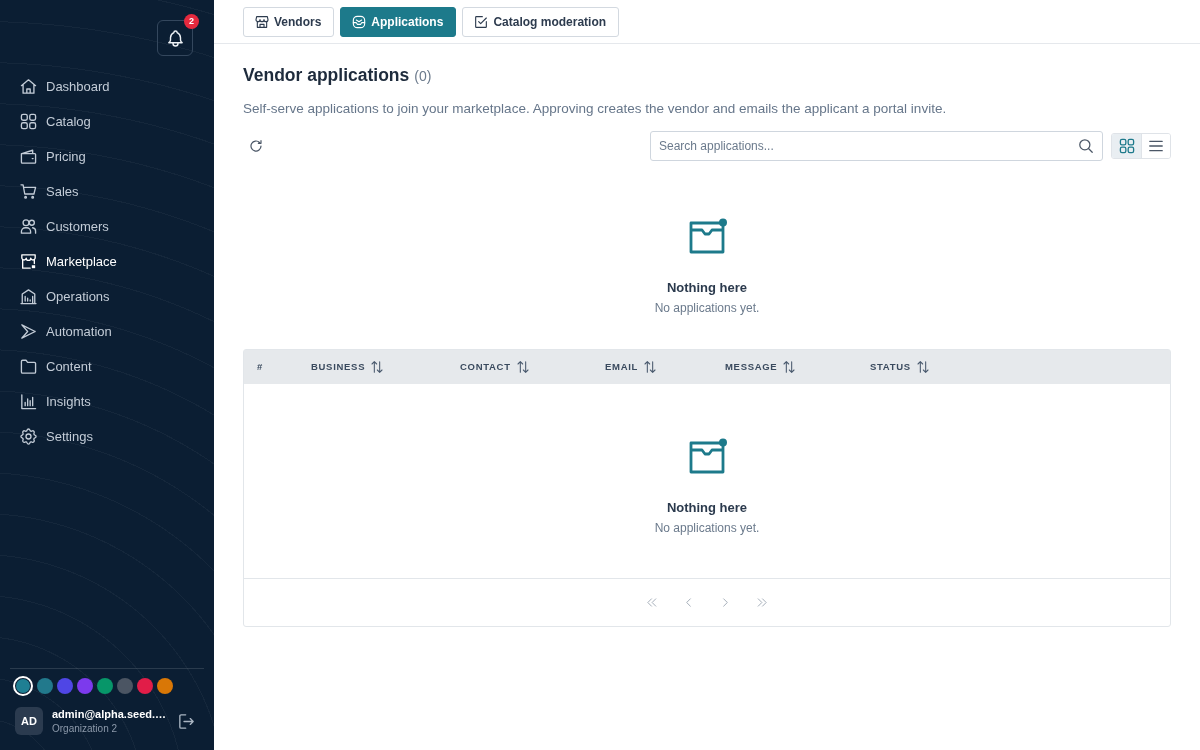 This screenshot has width=1200, height=750. Describe the element at coordinates (651, 602) in the screenshot. I see `double-chevron-left-icon` at that location.